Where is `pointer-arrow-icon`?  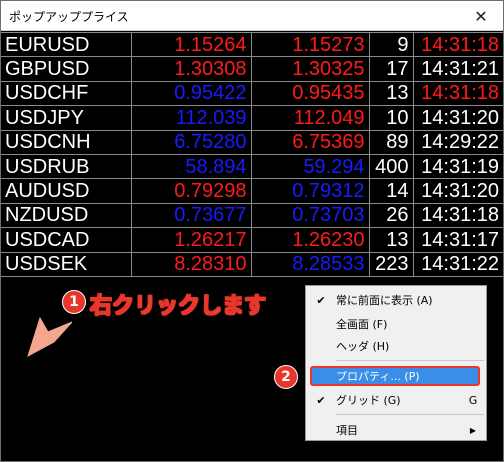 pointer-arrow-icon is located at coordinates (50, 337).